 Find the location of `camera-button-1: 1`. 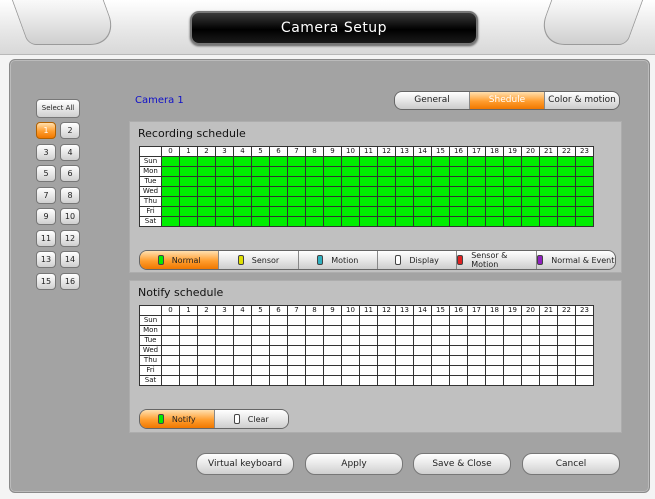

camera-button-1: 1 is located at coordinates (46, 130).